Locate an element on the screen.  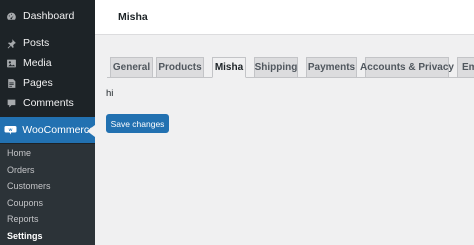
tab-shipping: Shipping is located at coordinates (276, 67).